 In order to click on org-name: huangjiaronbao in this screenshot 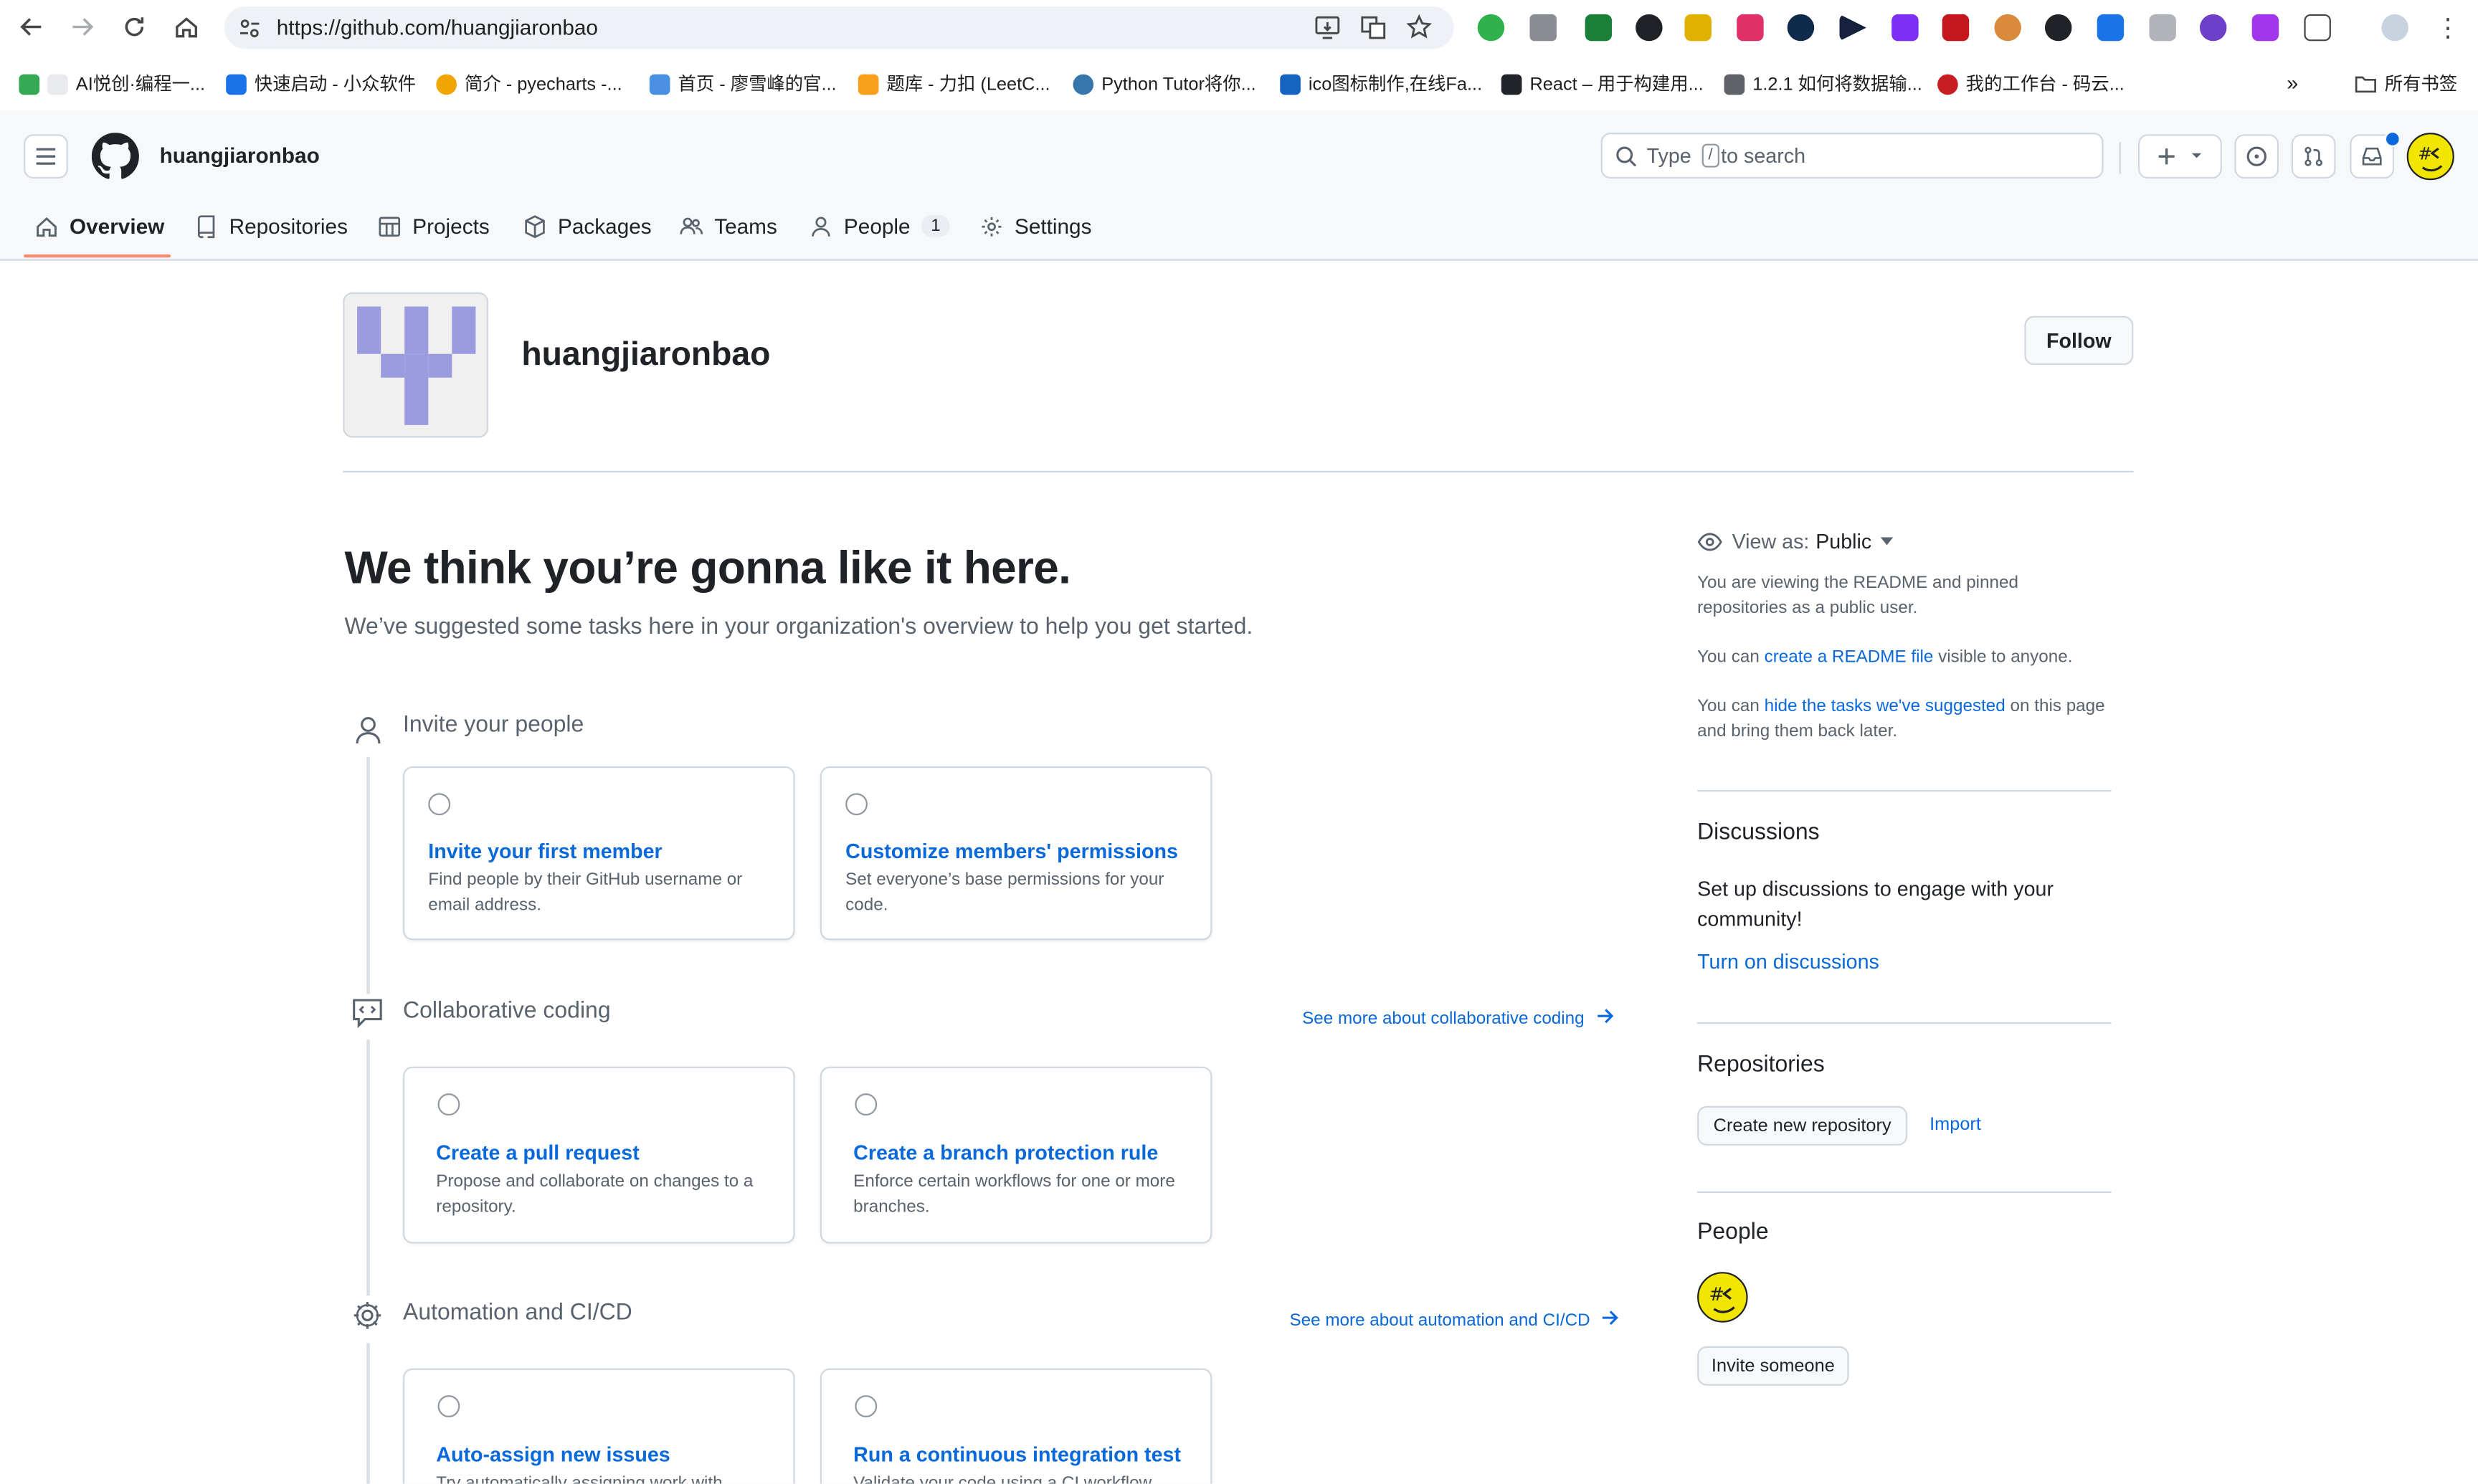, I will do `click(240, 156)`.